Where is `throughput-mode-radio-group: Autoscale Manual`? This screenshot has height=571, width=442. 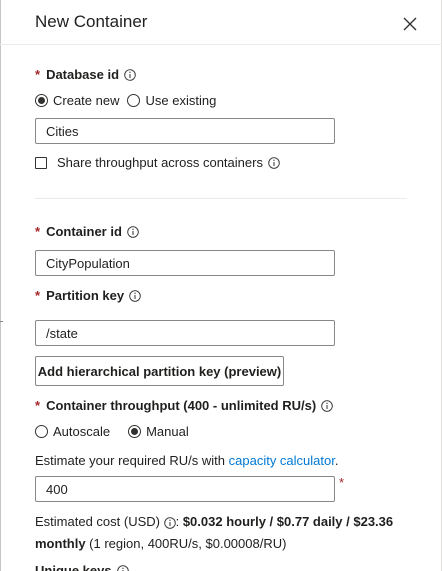
throughput-mode-radio-group: Autoscale Manual is located at coordinates (116, 431).